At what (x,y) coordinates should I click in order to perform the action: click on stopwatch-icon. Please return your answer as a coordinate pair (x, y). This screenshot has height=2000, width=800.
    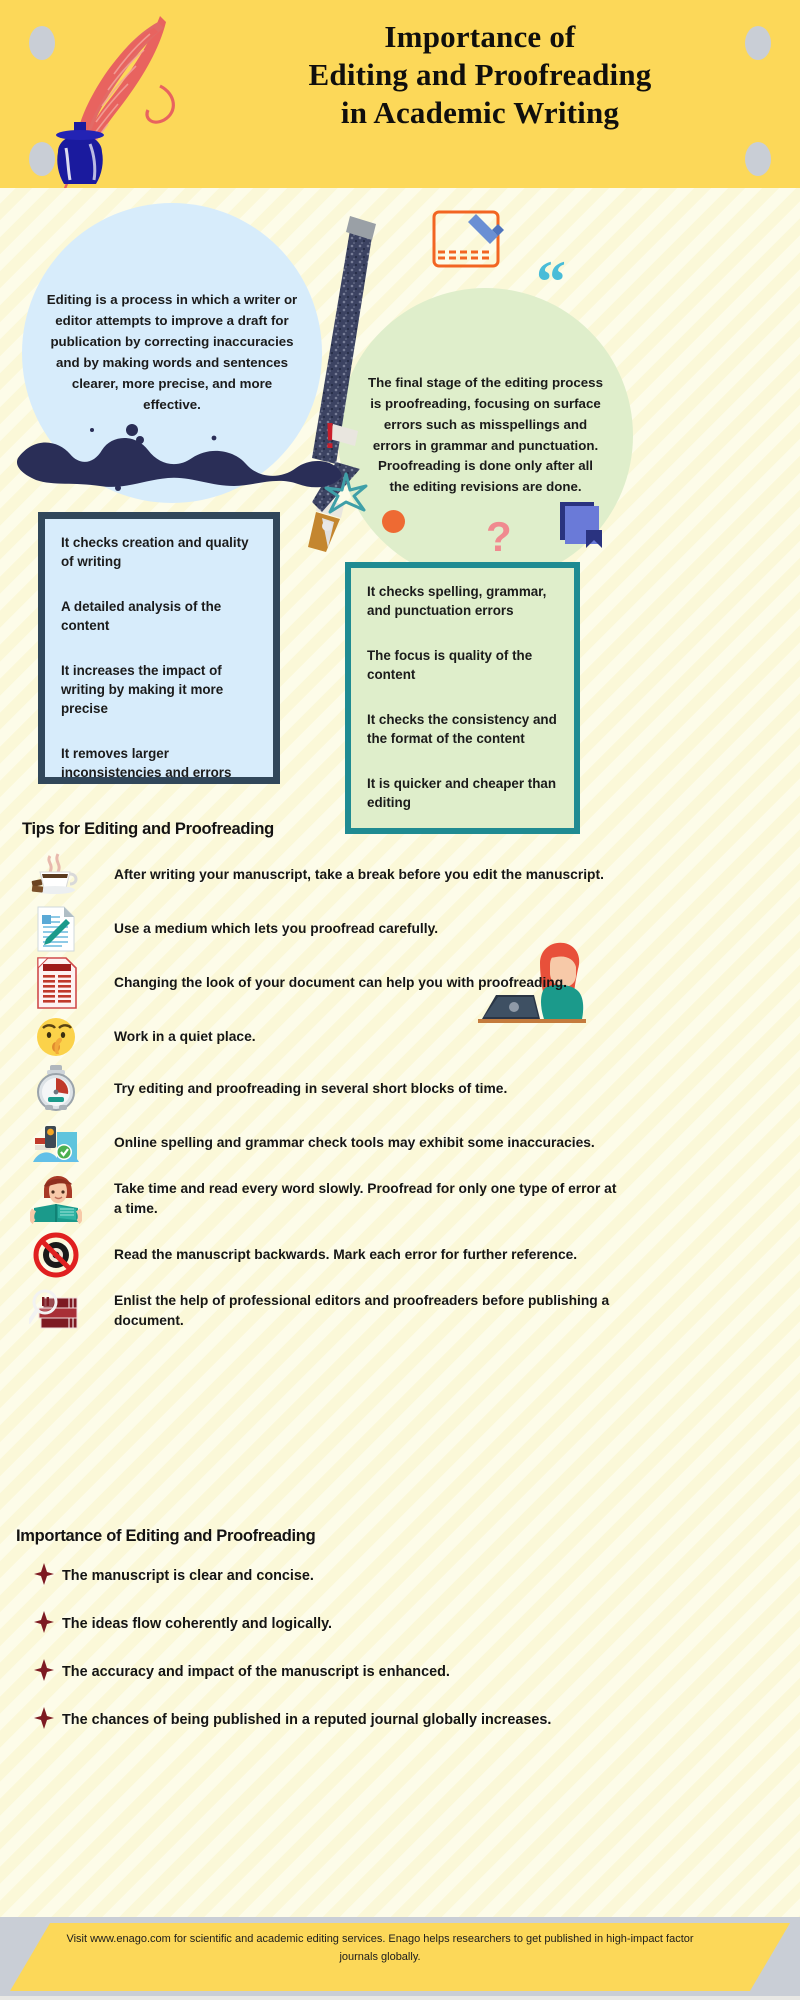
    Looking at the image, I should click on (56, 1089).